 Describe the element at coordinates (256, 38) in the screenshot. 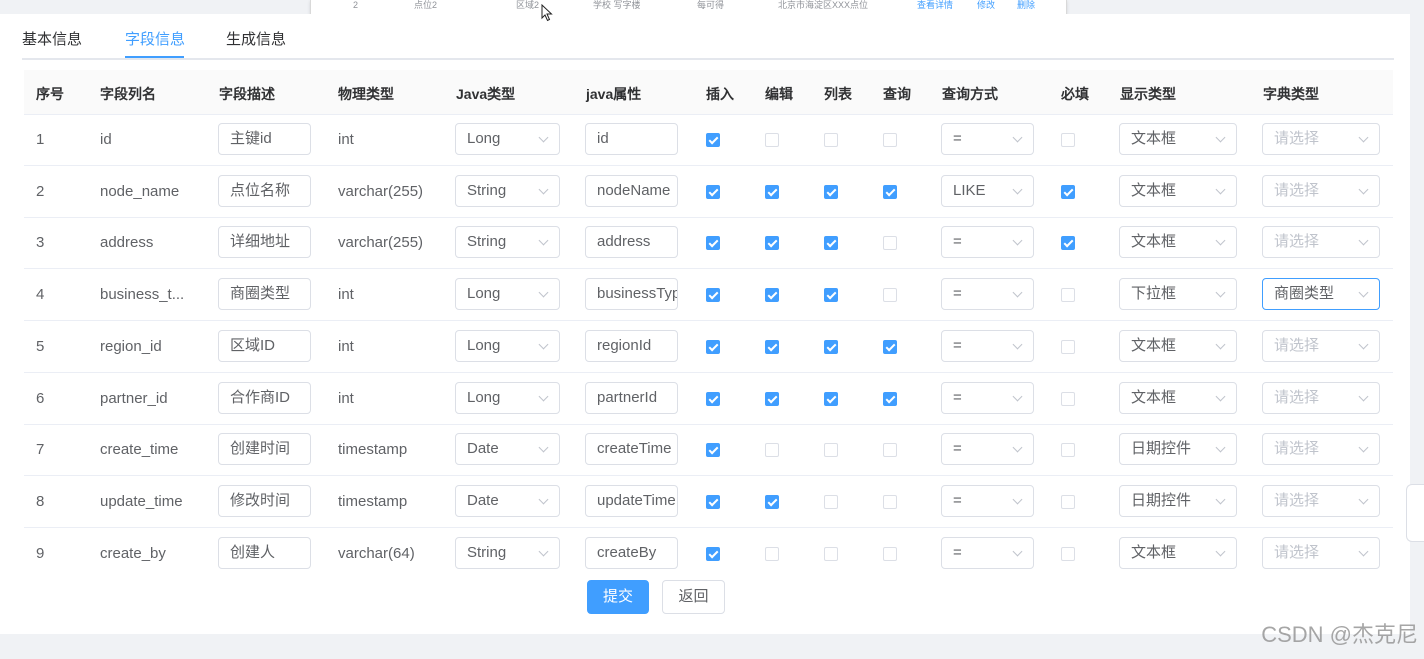

I see `tab-generate-info: 生成信息` at that location.